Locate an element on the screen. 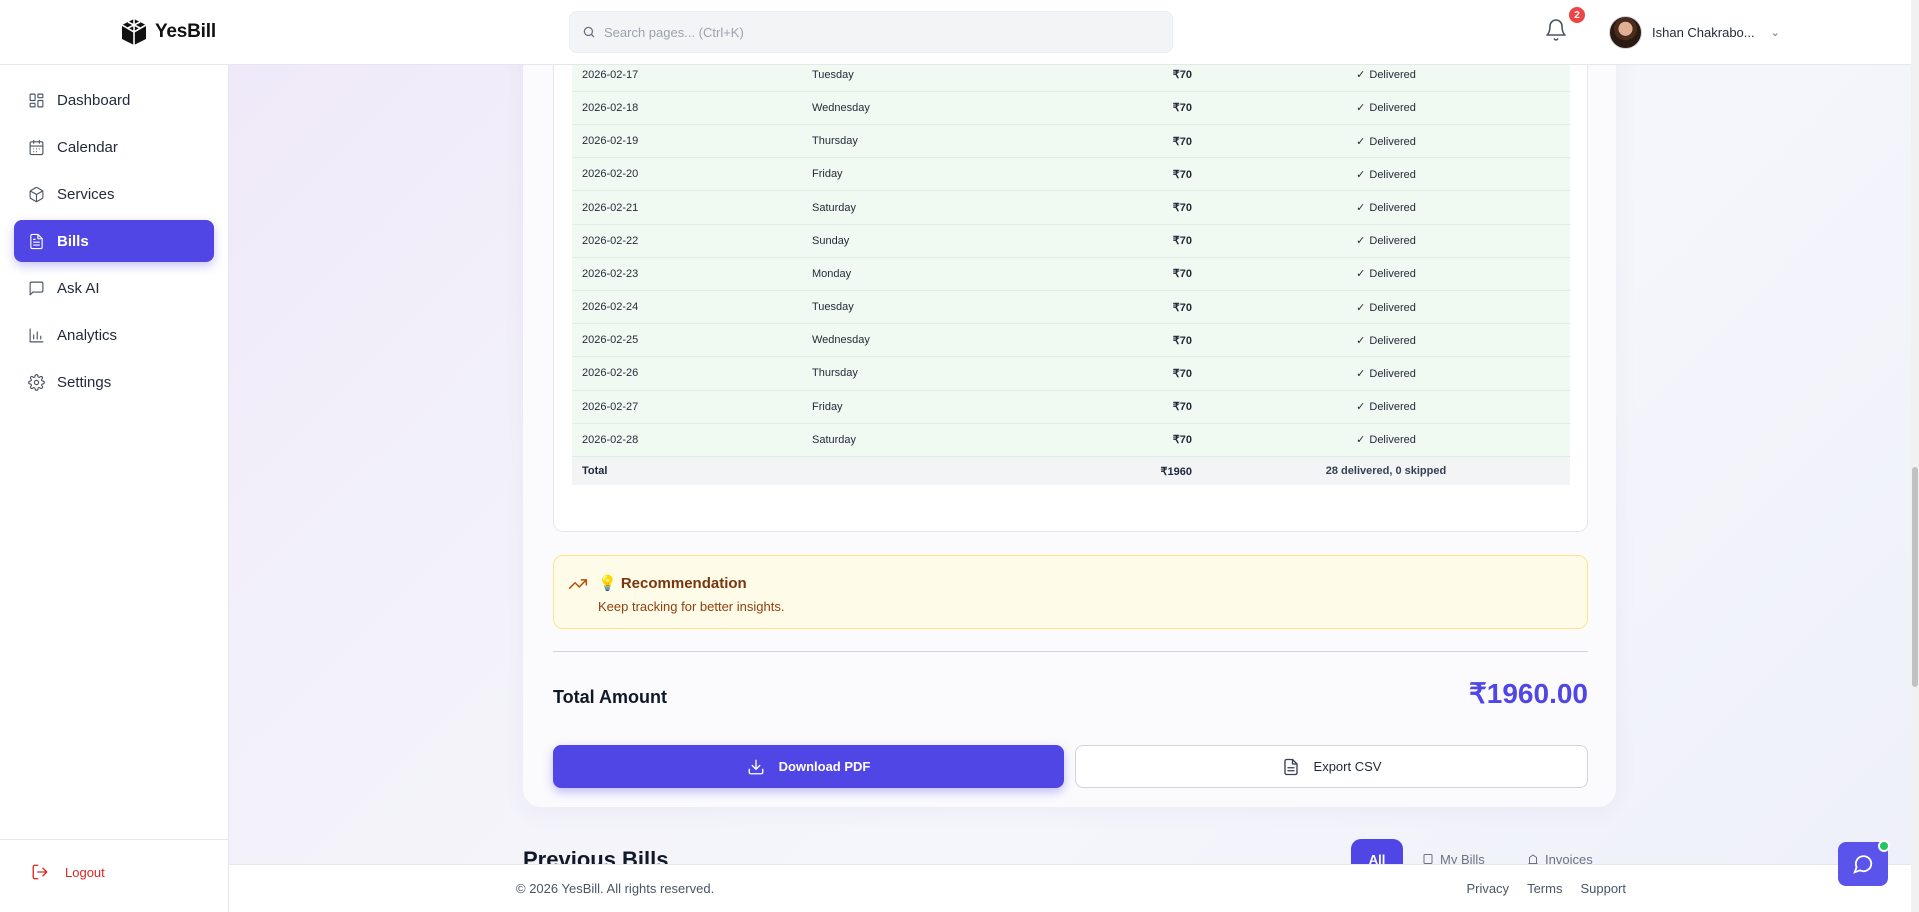 This screenshot has width=1919, height=912. calendar-icon is located at coordinates (36, 147).